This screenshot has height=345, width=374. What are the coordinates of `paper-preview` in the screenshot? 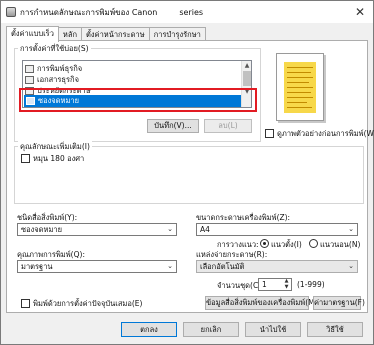 It's located at (305, 93).